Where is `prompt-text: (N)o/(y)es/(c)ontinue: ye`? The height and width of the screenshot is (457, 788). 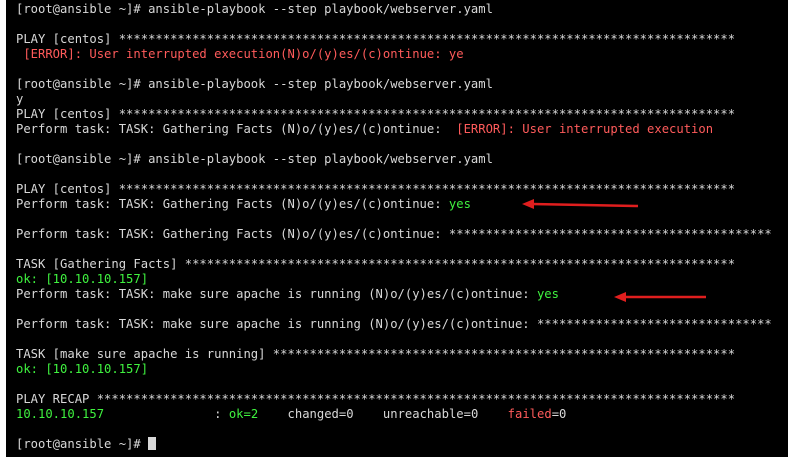
prompt-text: (N)o/(y)es/(c)ontinue: ye is located at coordinates (372, 54).